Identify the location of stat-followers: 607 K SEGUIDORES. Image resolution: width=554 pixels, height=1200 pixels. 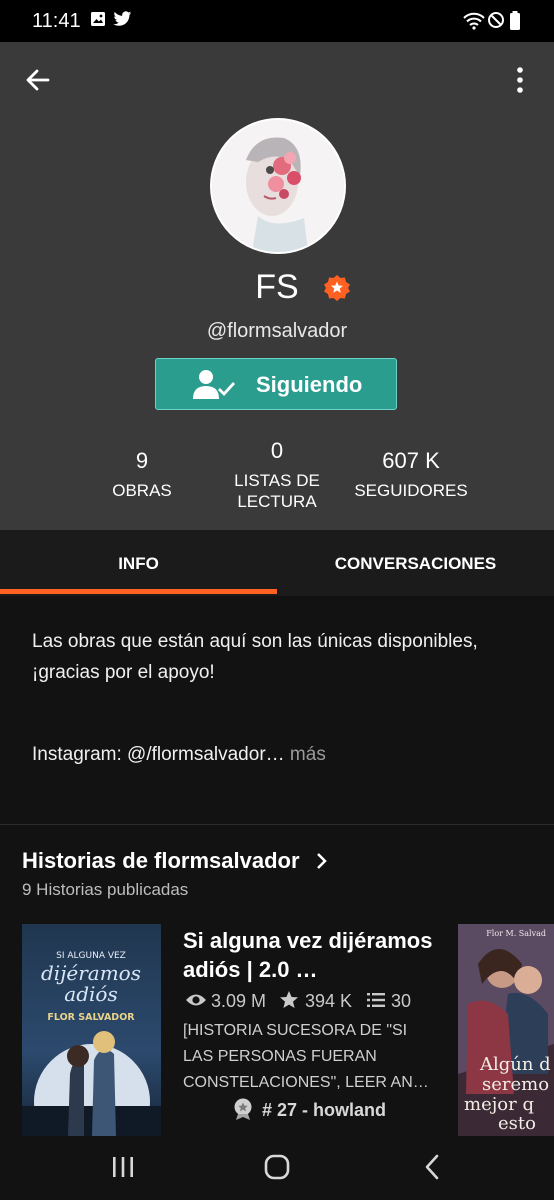
(411, 474).